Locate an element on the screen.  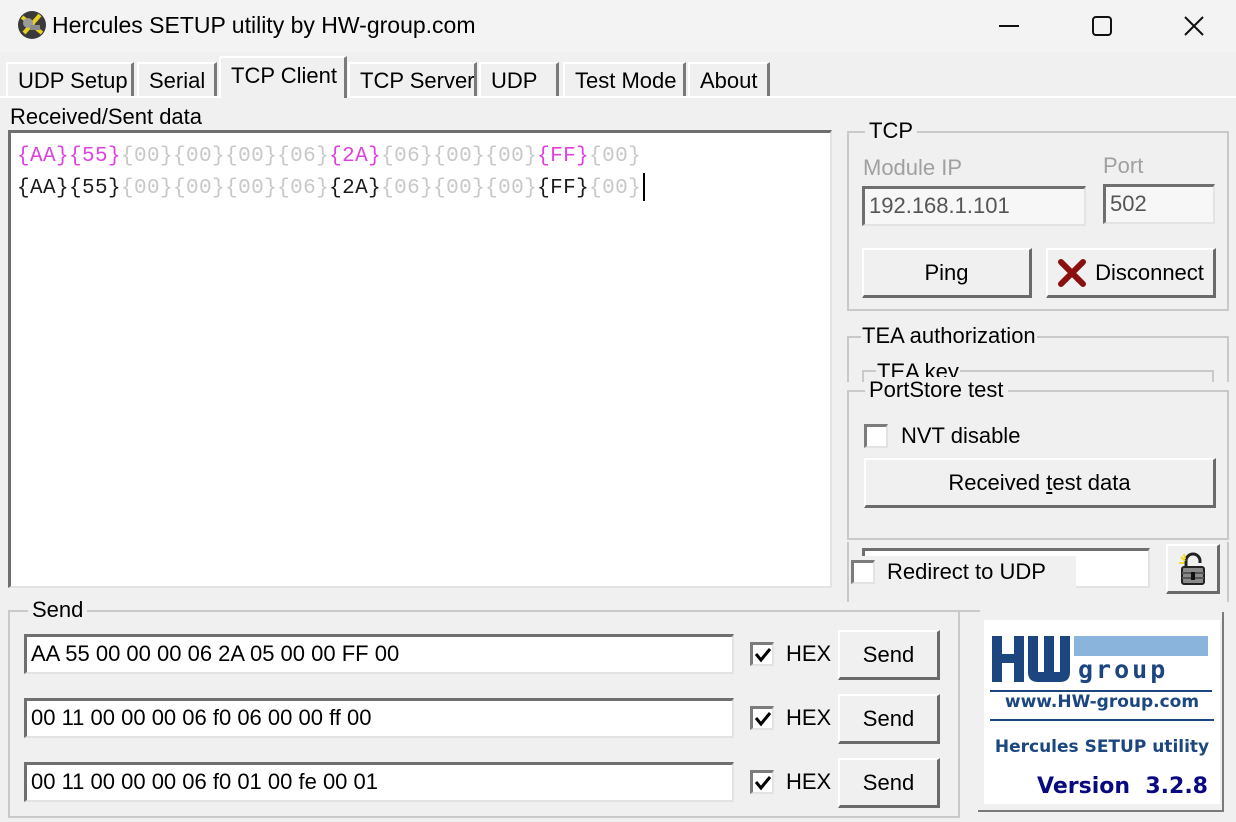
tab-udp: UDP is located at coordinates (519, 79).